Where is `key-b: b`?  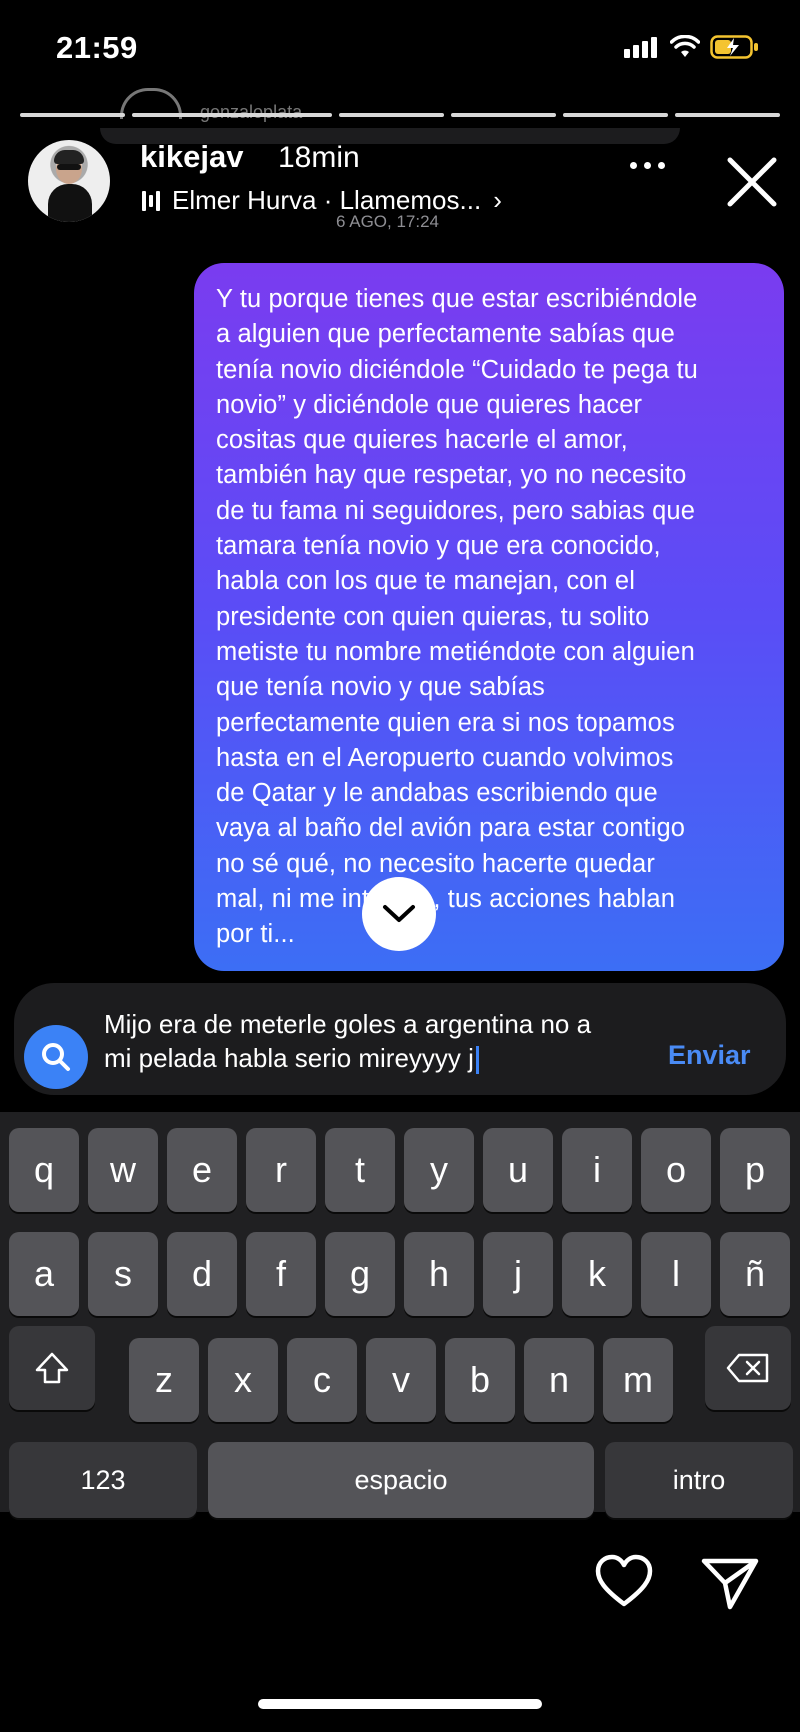 key-b: b is located at coordinates (480, 1380).